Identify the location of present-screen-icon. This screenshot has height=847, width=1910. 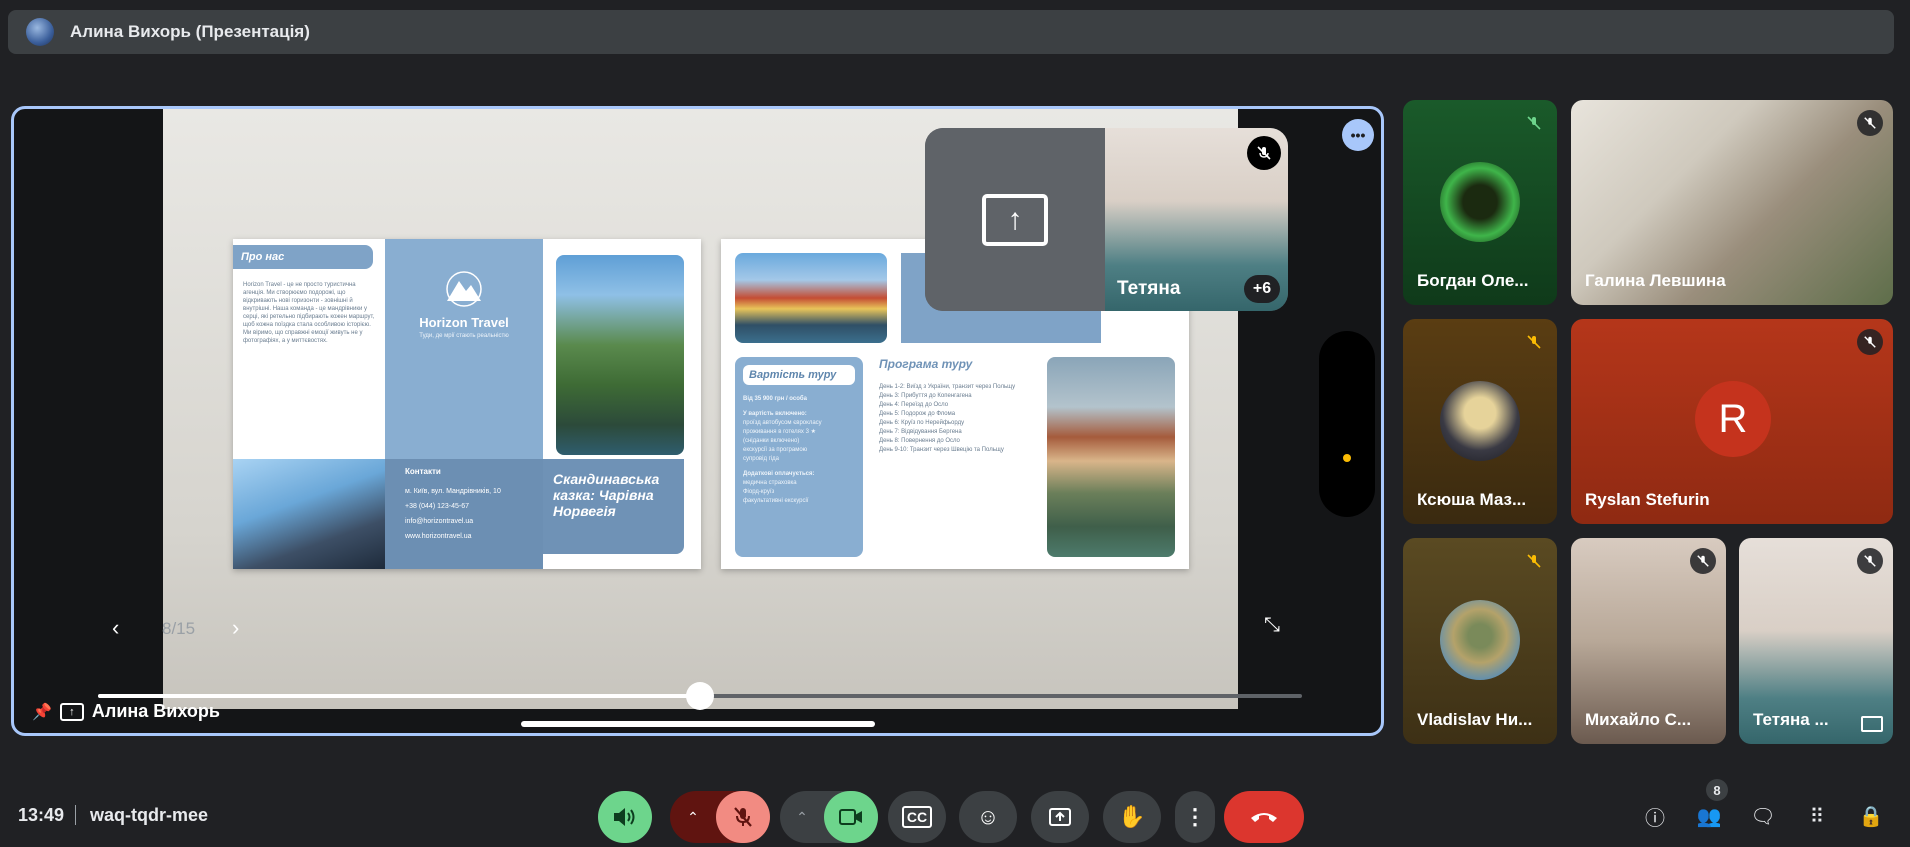
(1060, 817).